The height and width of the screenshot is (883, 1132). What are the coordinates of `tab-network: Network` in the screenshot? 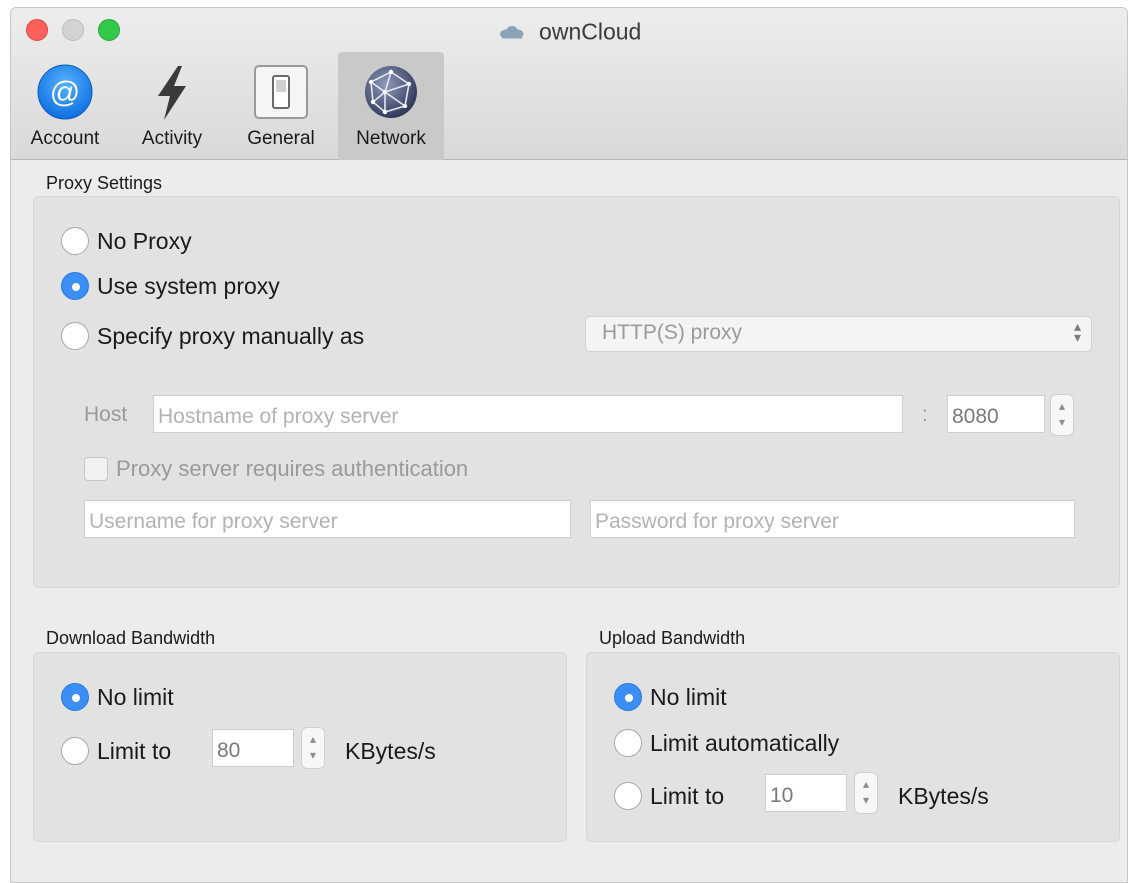 It's located at (391, 106).